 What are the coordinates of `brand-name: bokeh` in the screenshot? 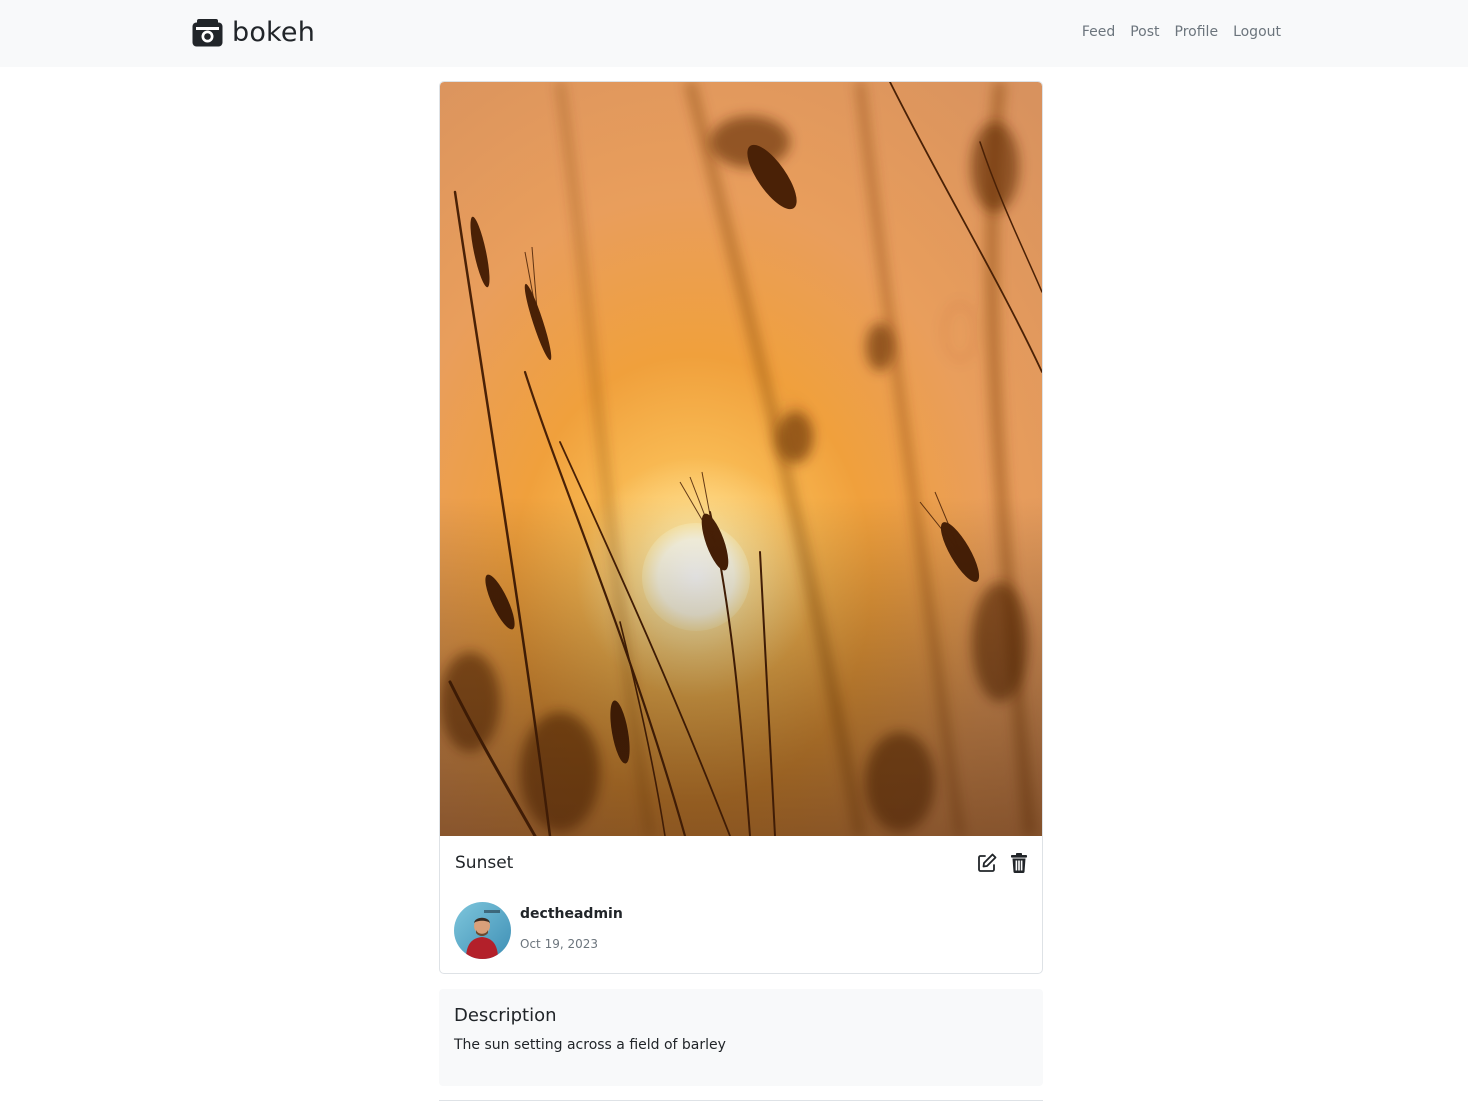 It's located at (274, 32).